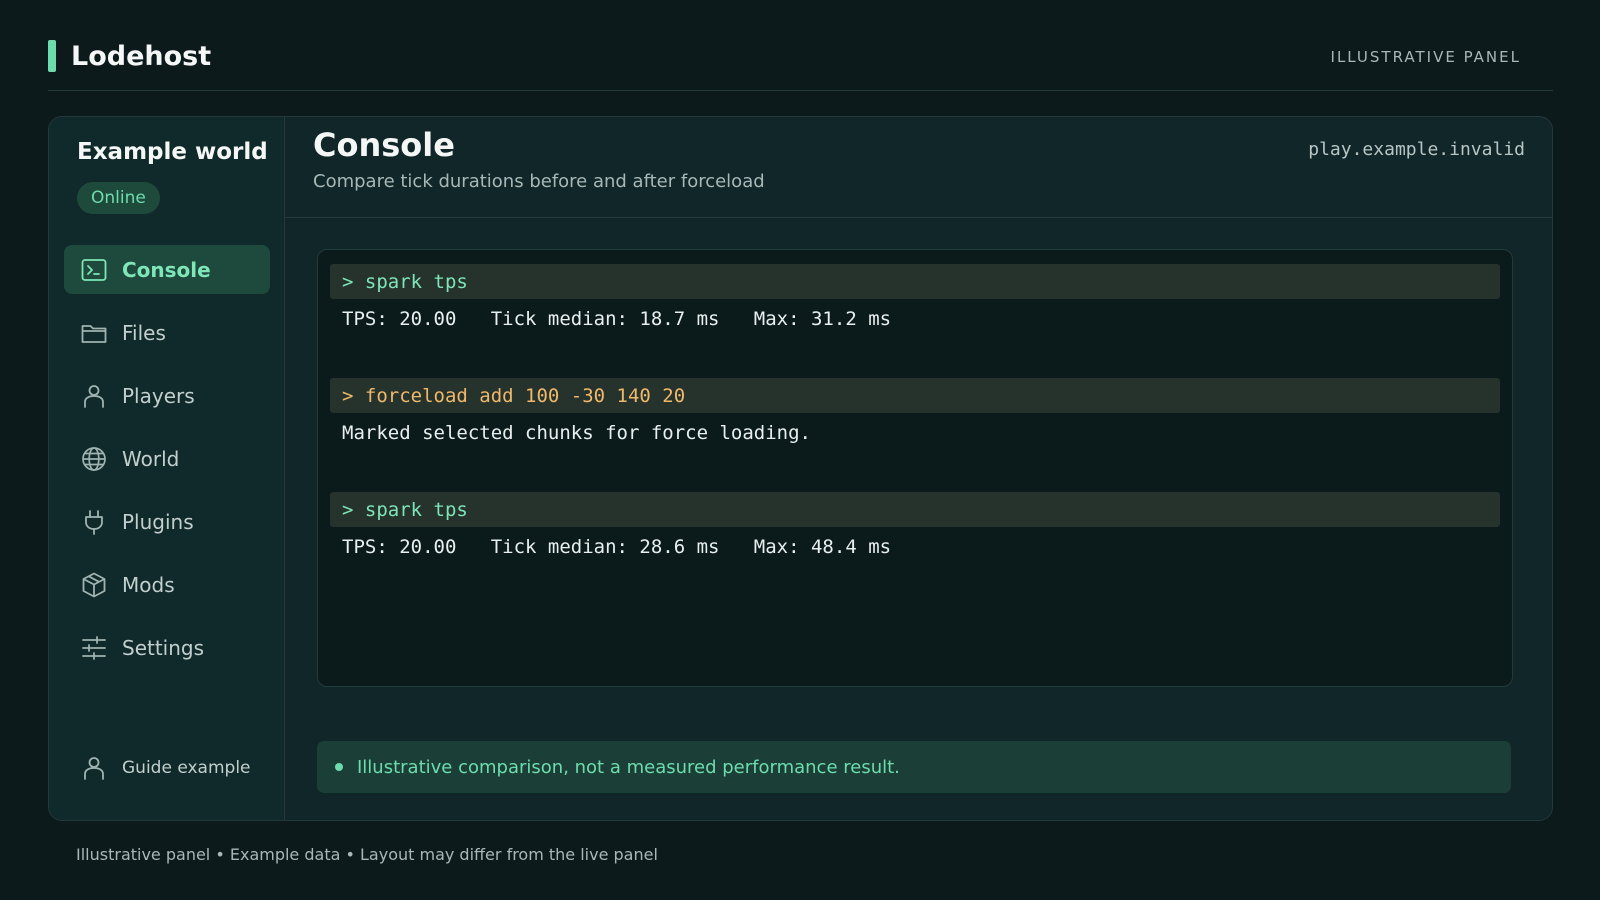  I want to click on sidebar-user: Guide example, so click(165, 768).